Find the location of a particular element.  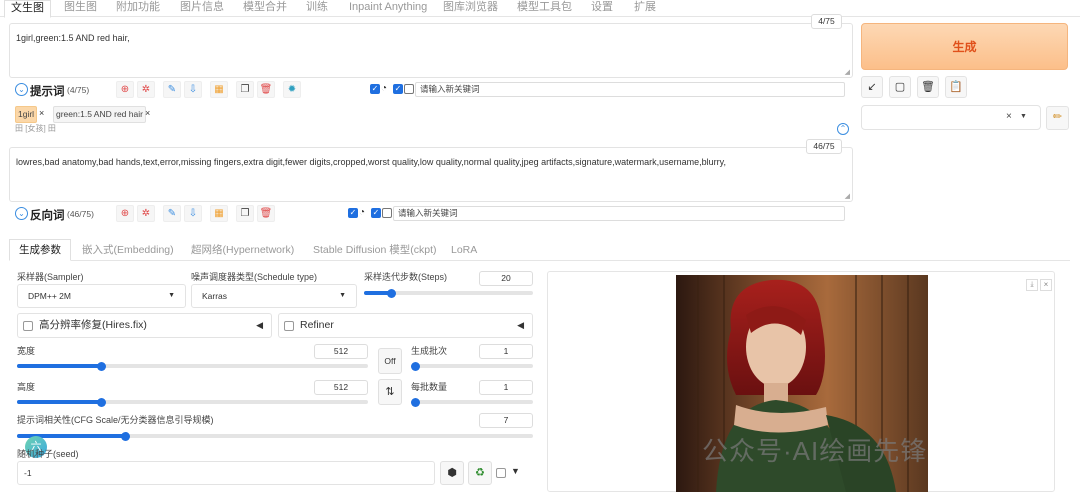

tab-embedding: 嵌入式(Embedding) is located at coordinates (128, 250).